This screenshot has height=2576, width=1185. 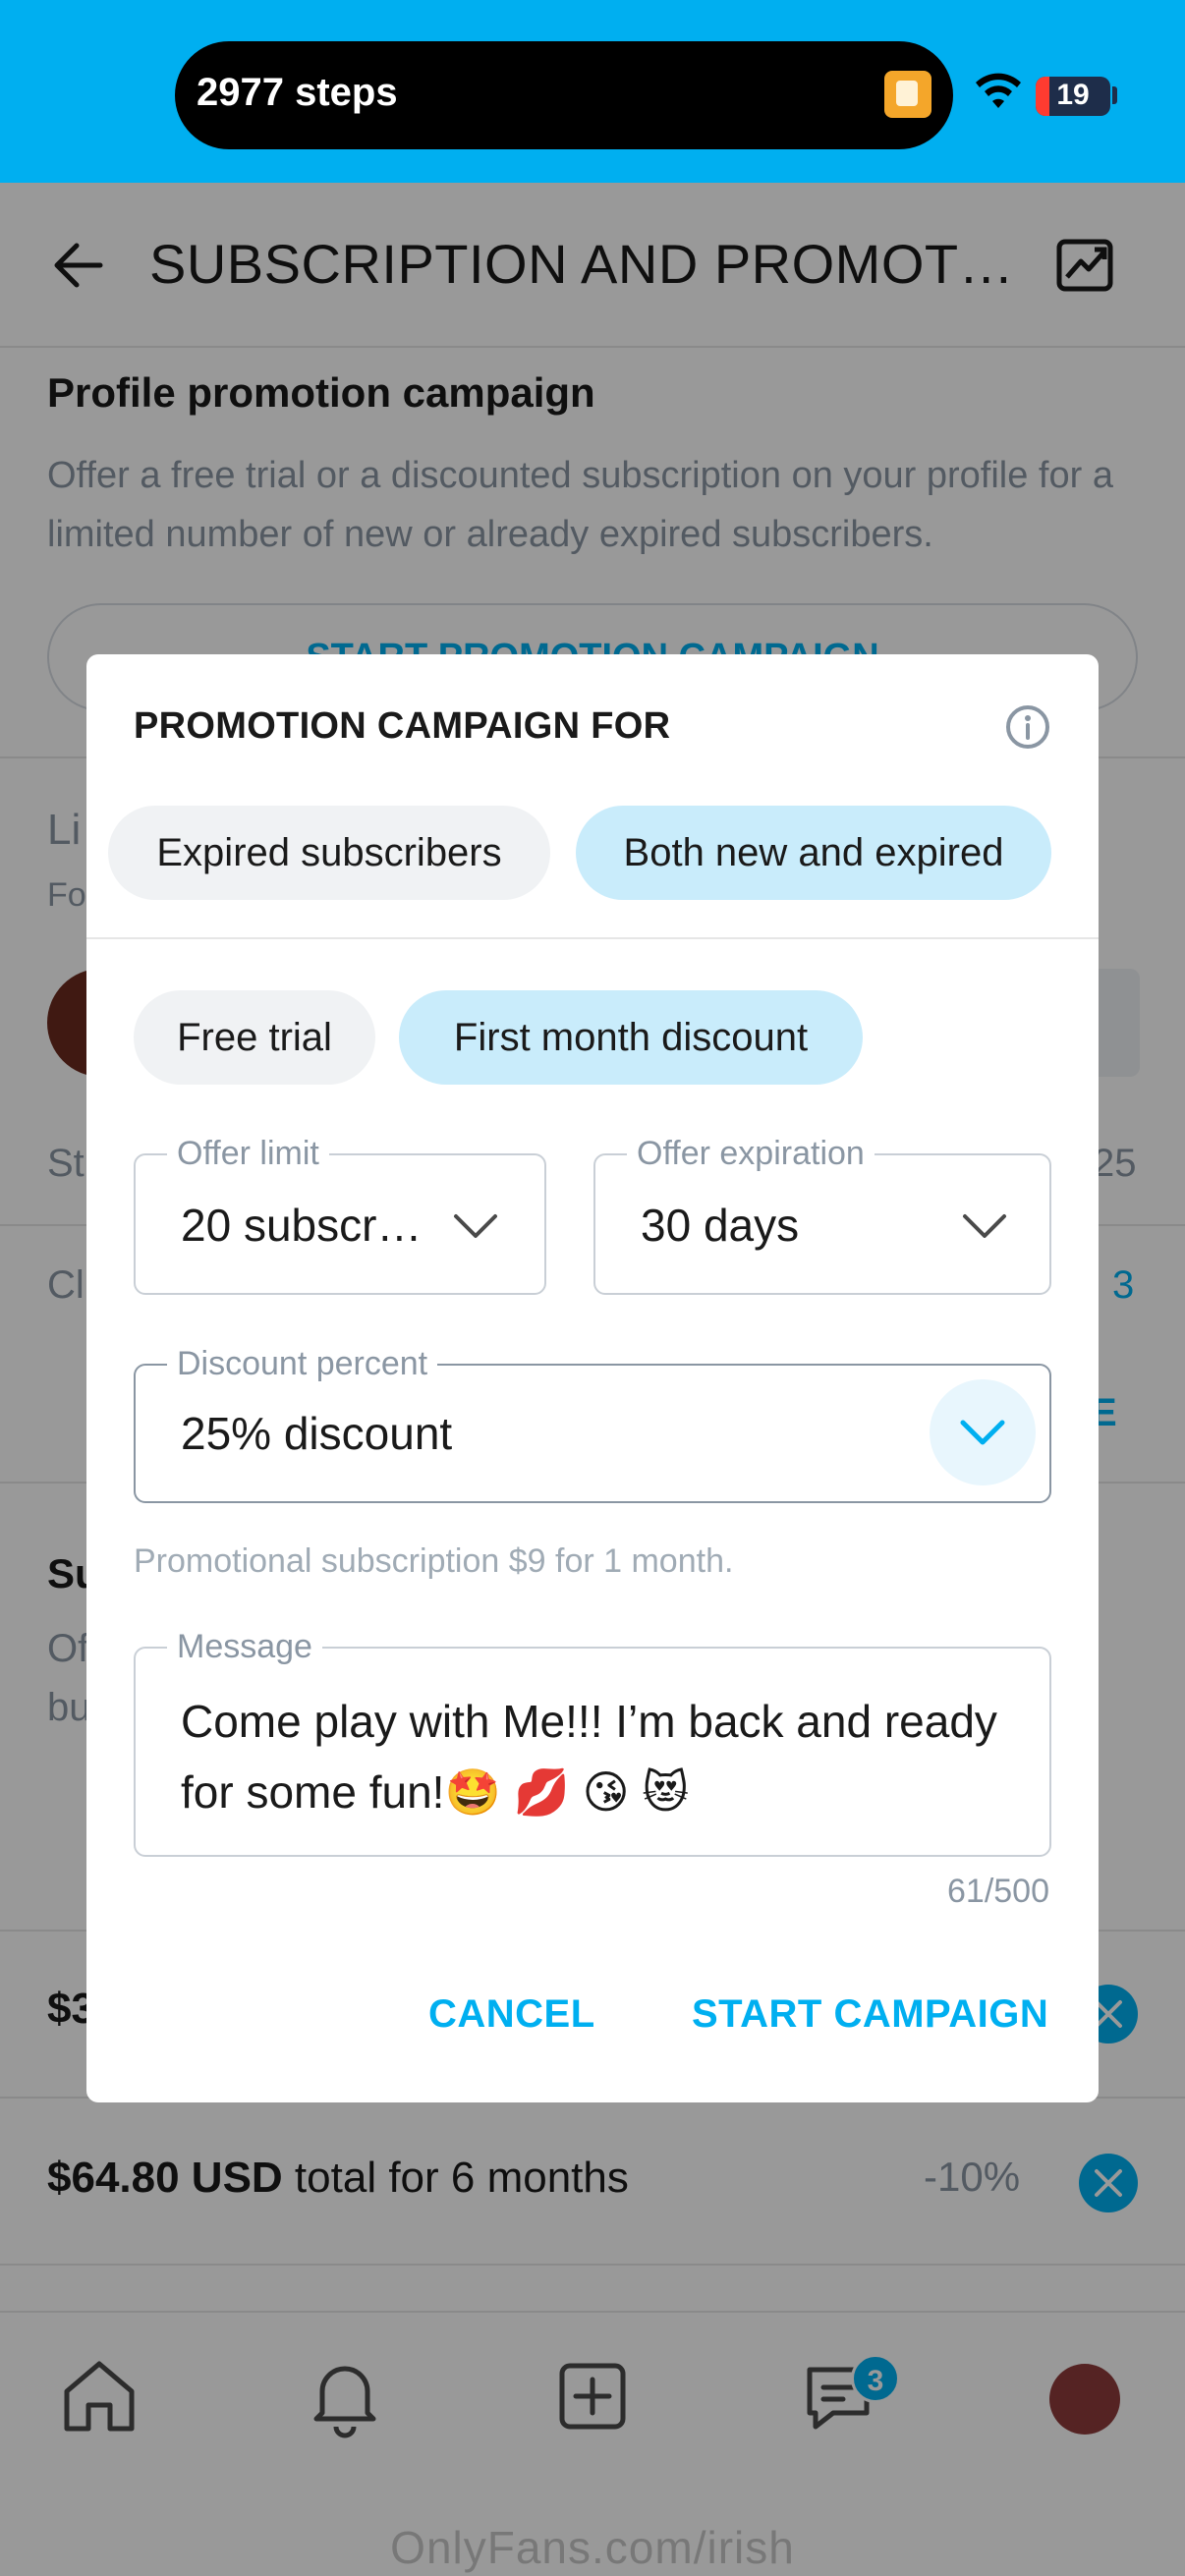 I want to click on battery-tip, so click(x=1115, y=95).